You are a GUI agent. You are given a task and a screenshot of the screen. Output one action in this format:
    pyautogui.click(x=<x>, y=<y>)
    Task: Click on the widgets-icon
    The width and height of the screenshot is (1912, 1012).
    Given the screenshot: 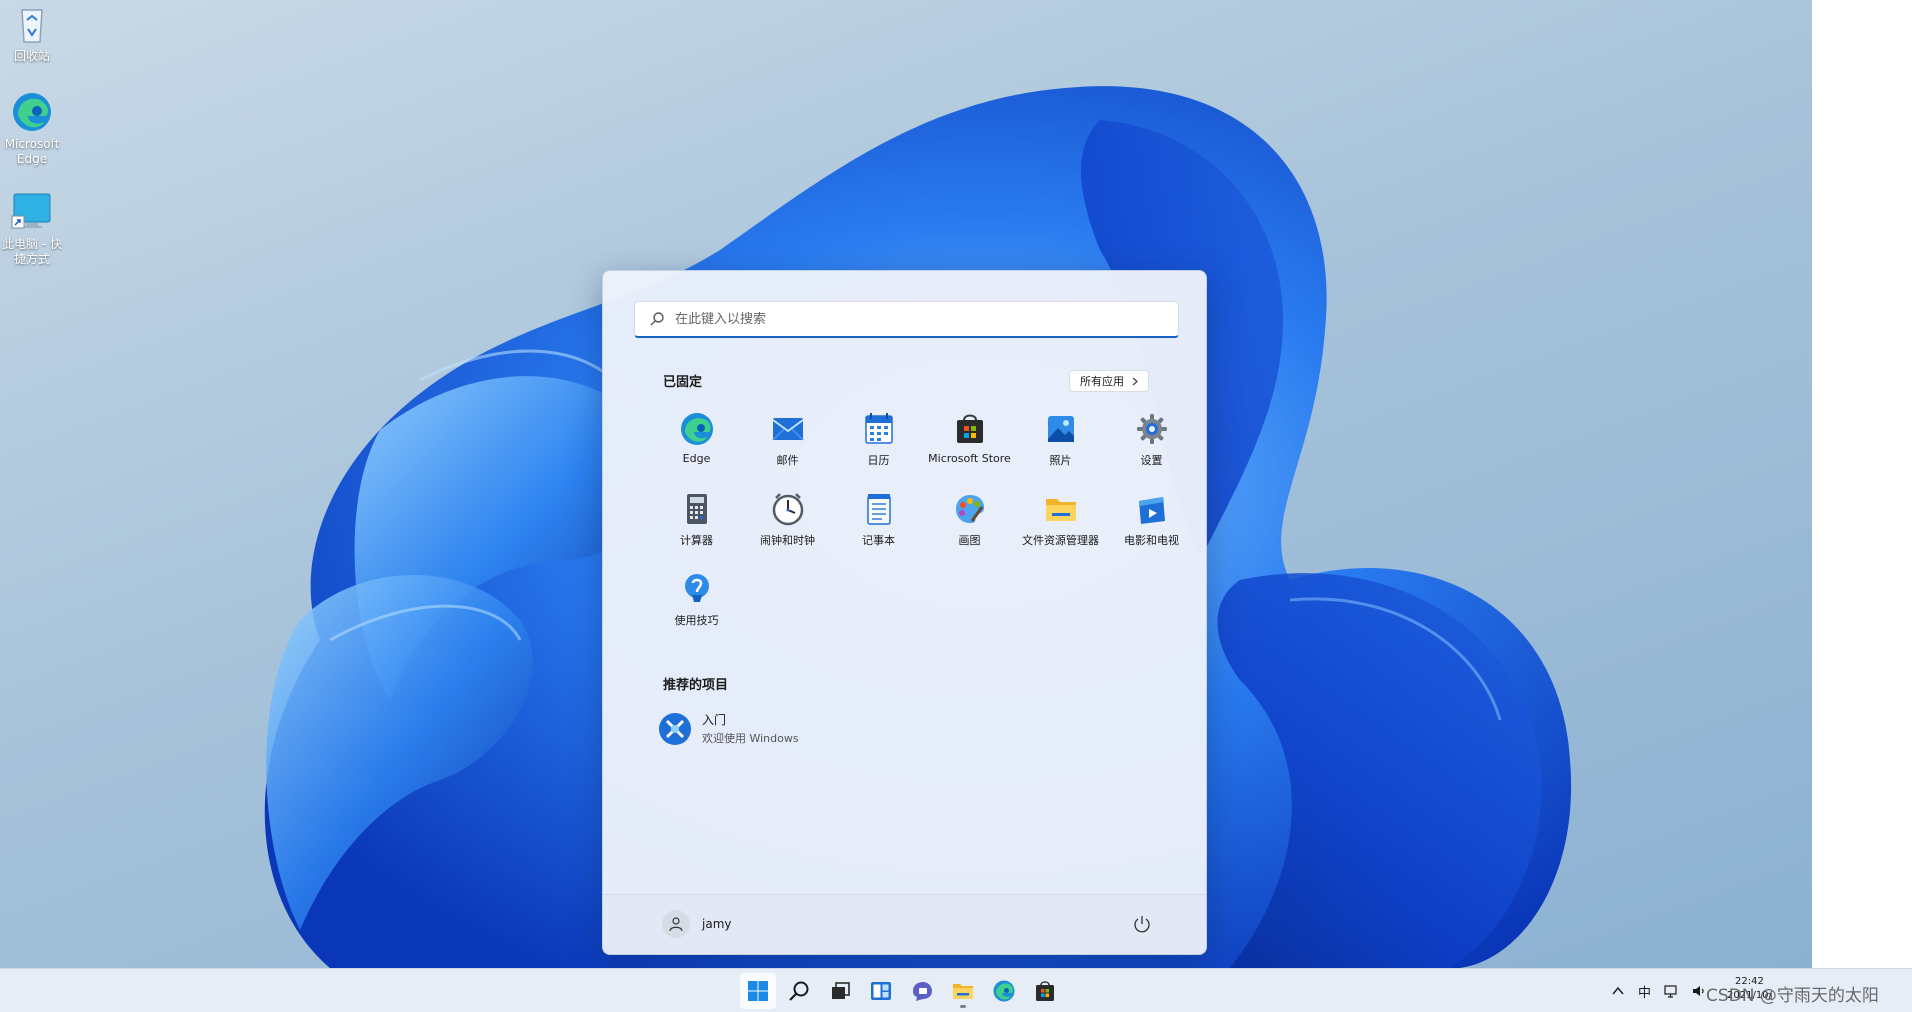 What is the action you would take?
    pyautogui.click(x=881, y=991)
    